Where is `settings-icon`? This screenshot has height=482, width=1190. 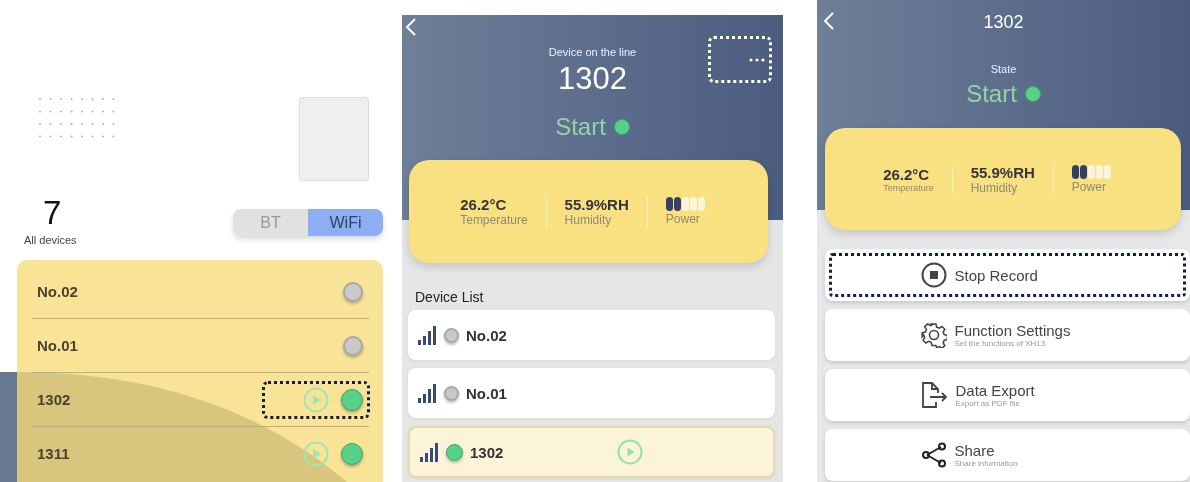
settings-icon is located at coordinates (933, 335).